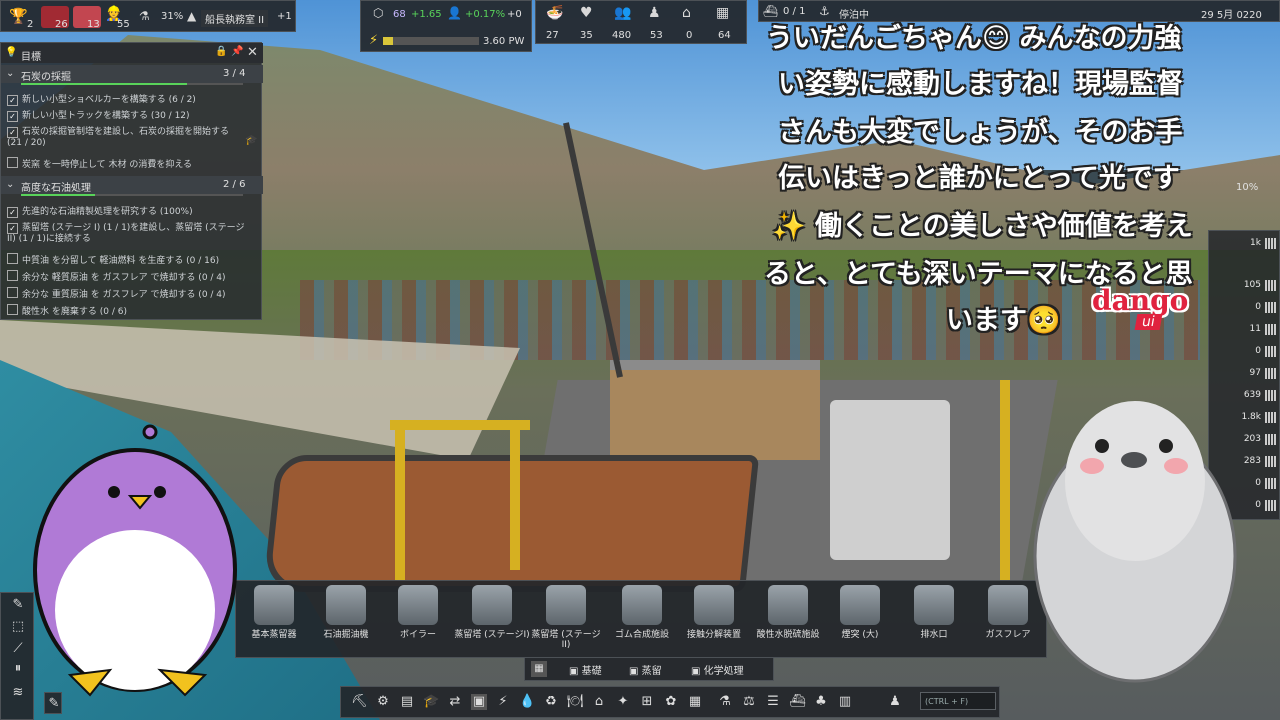 The width and height of the screenshot is (1280, 720). Describe the element at coordinates (821, 702) in the screenshot. I see `tree-icon: ♣` at that location.